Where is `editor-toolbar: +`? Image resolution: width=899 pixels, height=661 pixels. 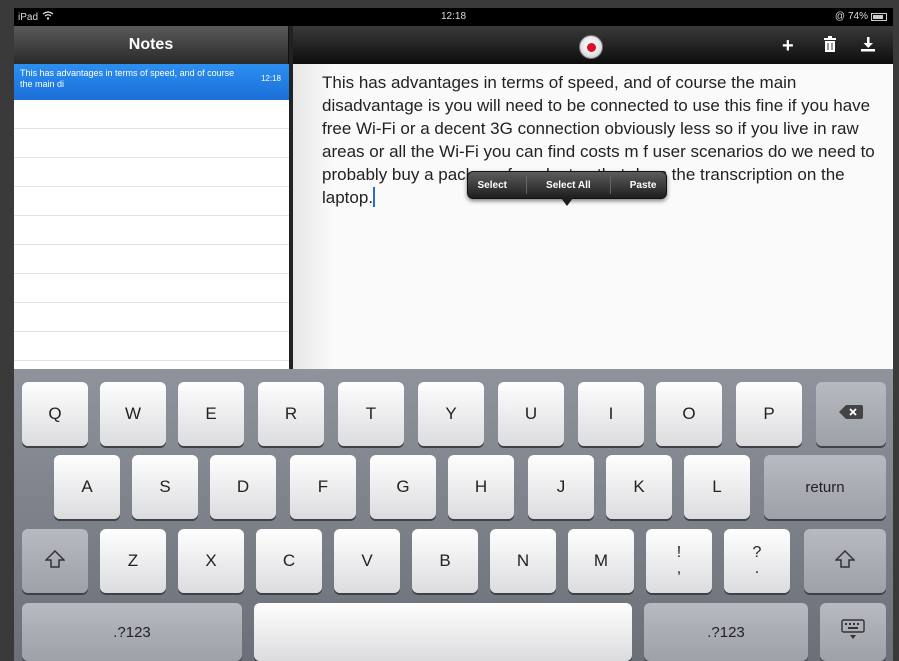 editor-toolbar: + is located at coordinates (593, 45).